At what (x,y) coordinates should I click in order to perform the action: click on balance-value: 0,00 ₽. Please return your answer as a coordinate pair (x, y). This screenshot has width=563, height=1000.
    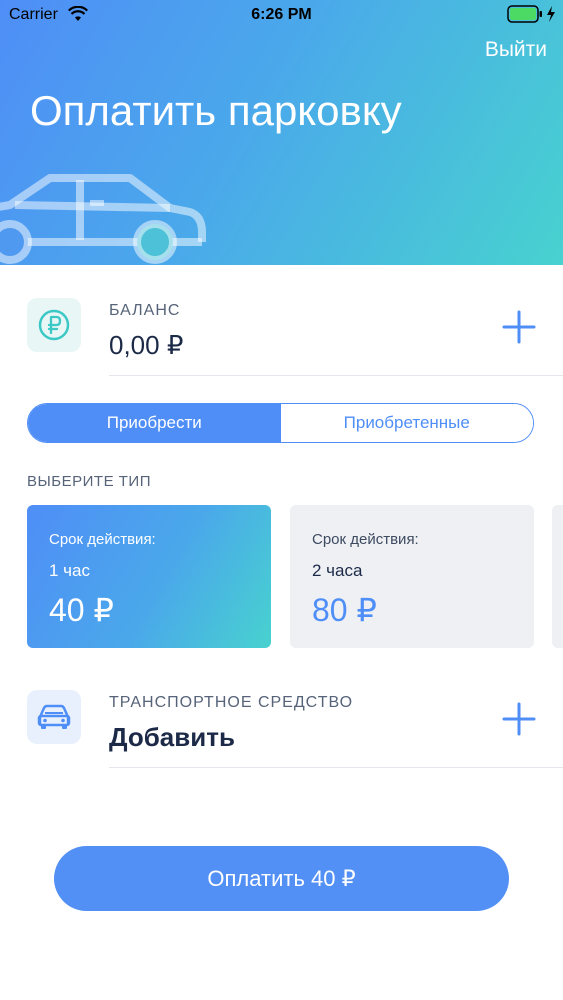
    Looking at the image, I should click on (146, 345).